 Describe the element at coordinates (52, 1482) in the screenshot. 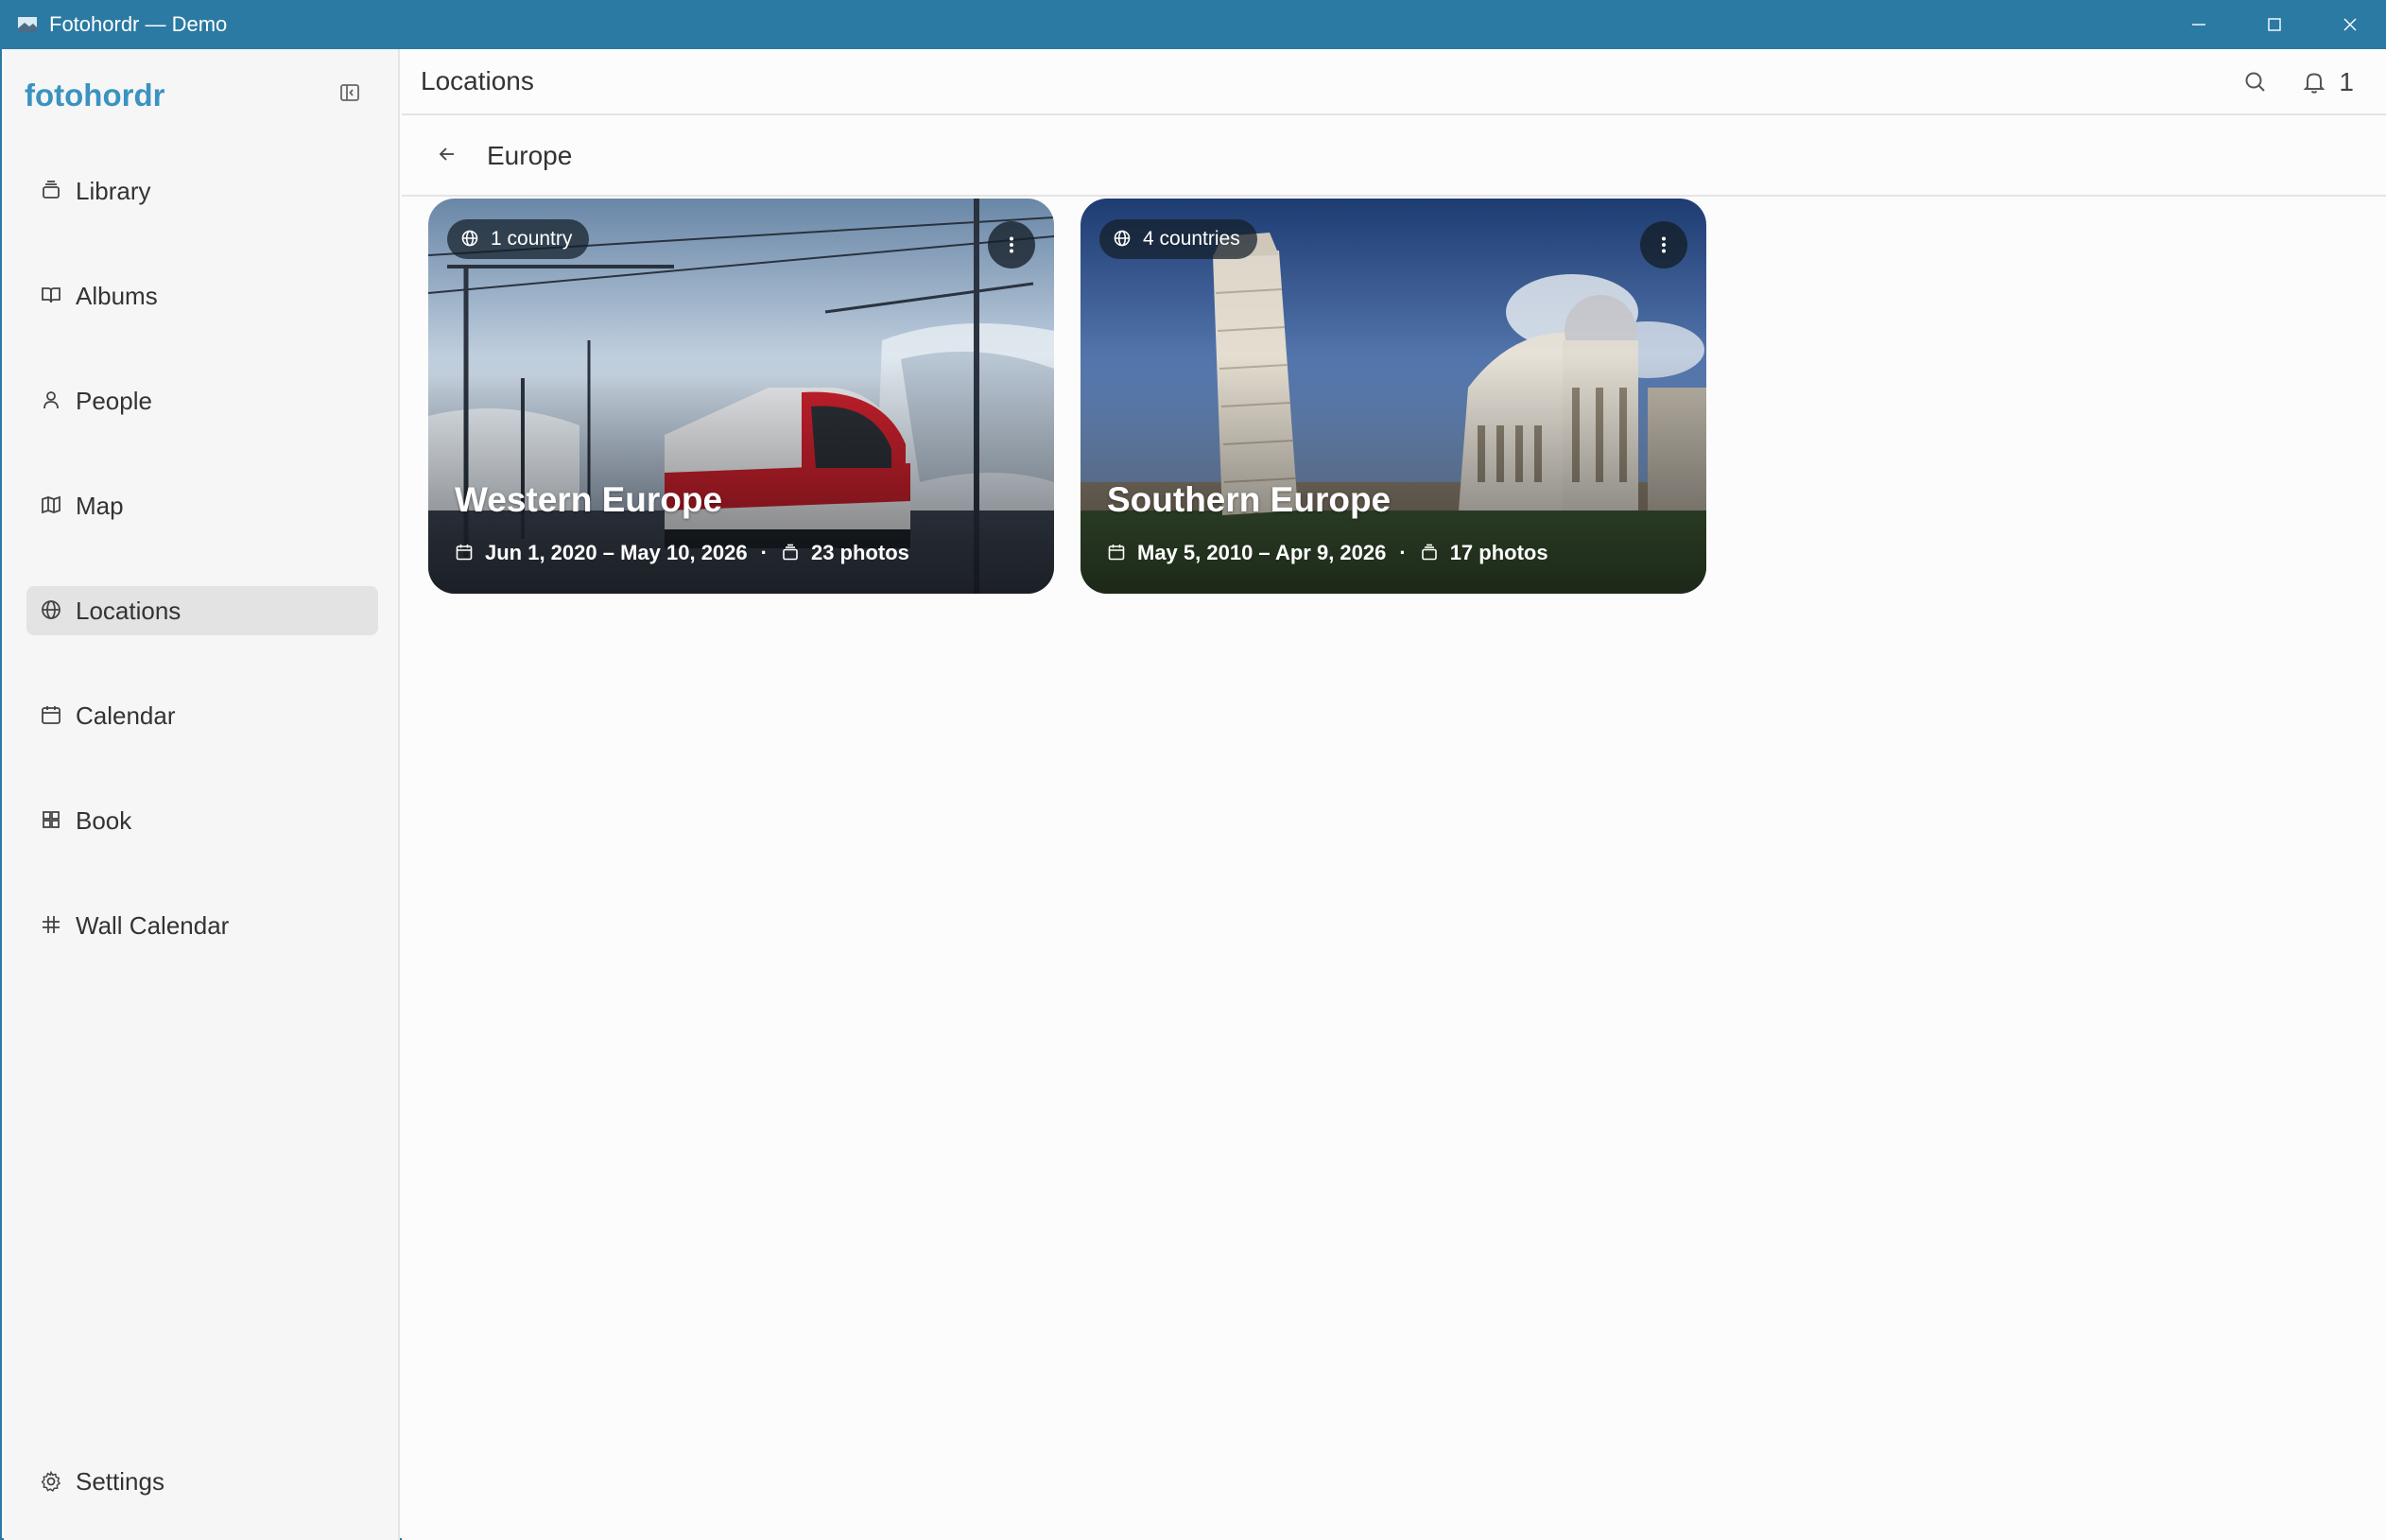

I see `gear-icon` at that location.